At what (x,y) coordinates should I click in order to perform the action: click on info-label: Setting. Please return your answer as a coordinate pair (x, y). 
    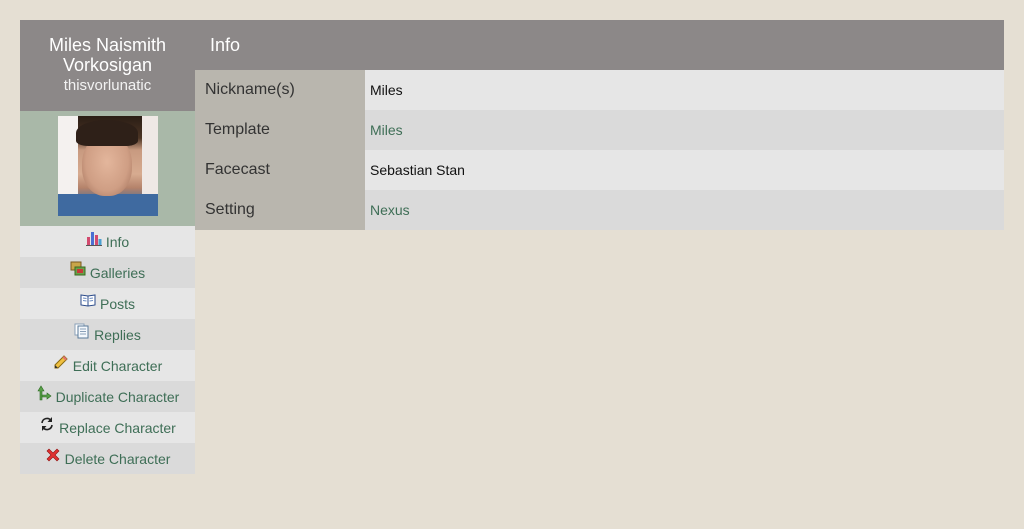
    Looking at the image, I should click on (280, 210).